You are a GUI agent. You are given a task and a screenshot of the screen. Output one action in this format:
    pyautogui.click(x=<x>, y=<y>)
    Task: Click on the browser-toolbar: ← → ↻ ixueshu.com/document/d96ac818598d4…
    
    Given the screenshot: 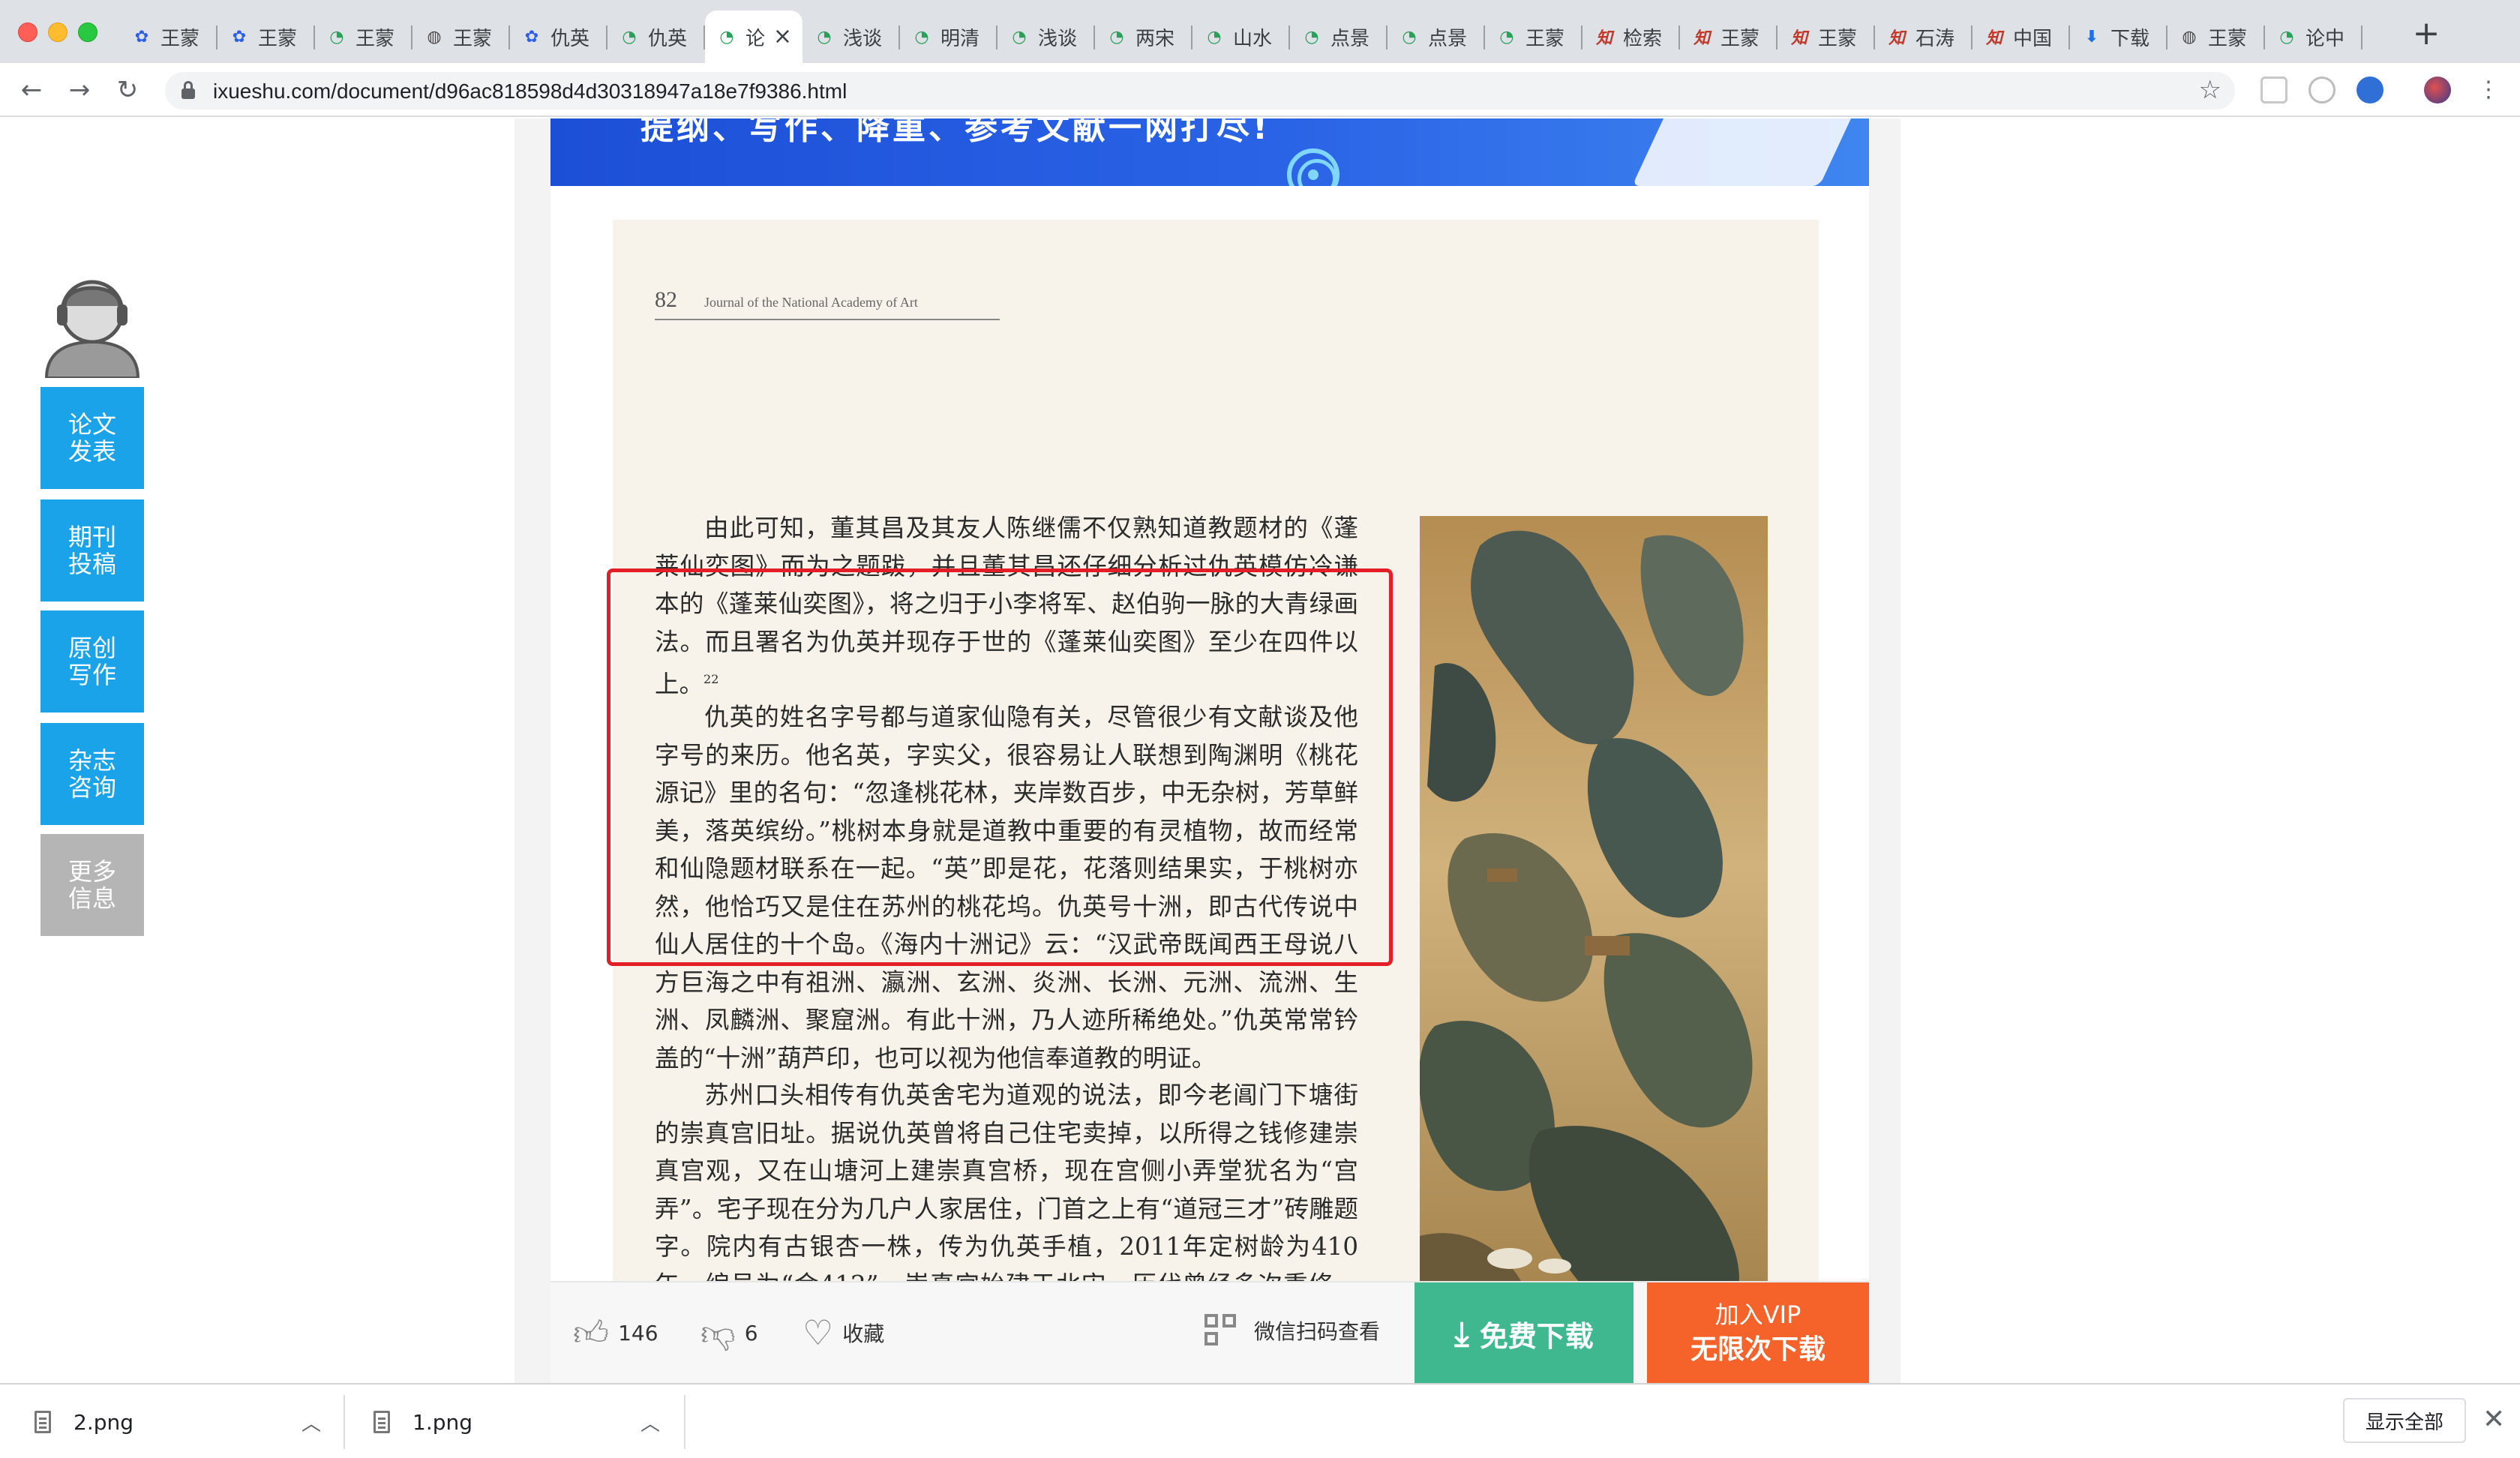 What is the action you would take?
    pyautogui.click(x=1260, y=90)
    